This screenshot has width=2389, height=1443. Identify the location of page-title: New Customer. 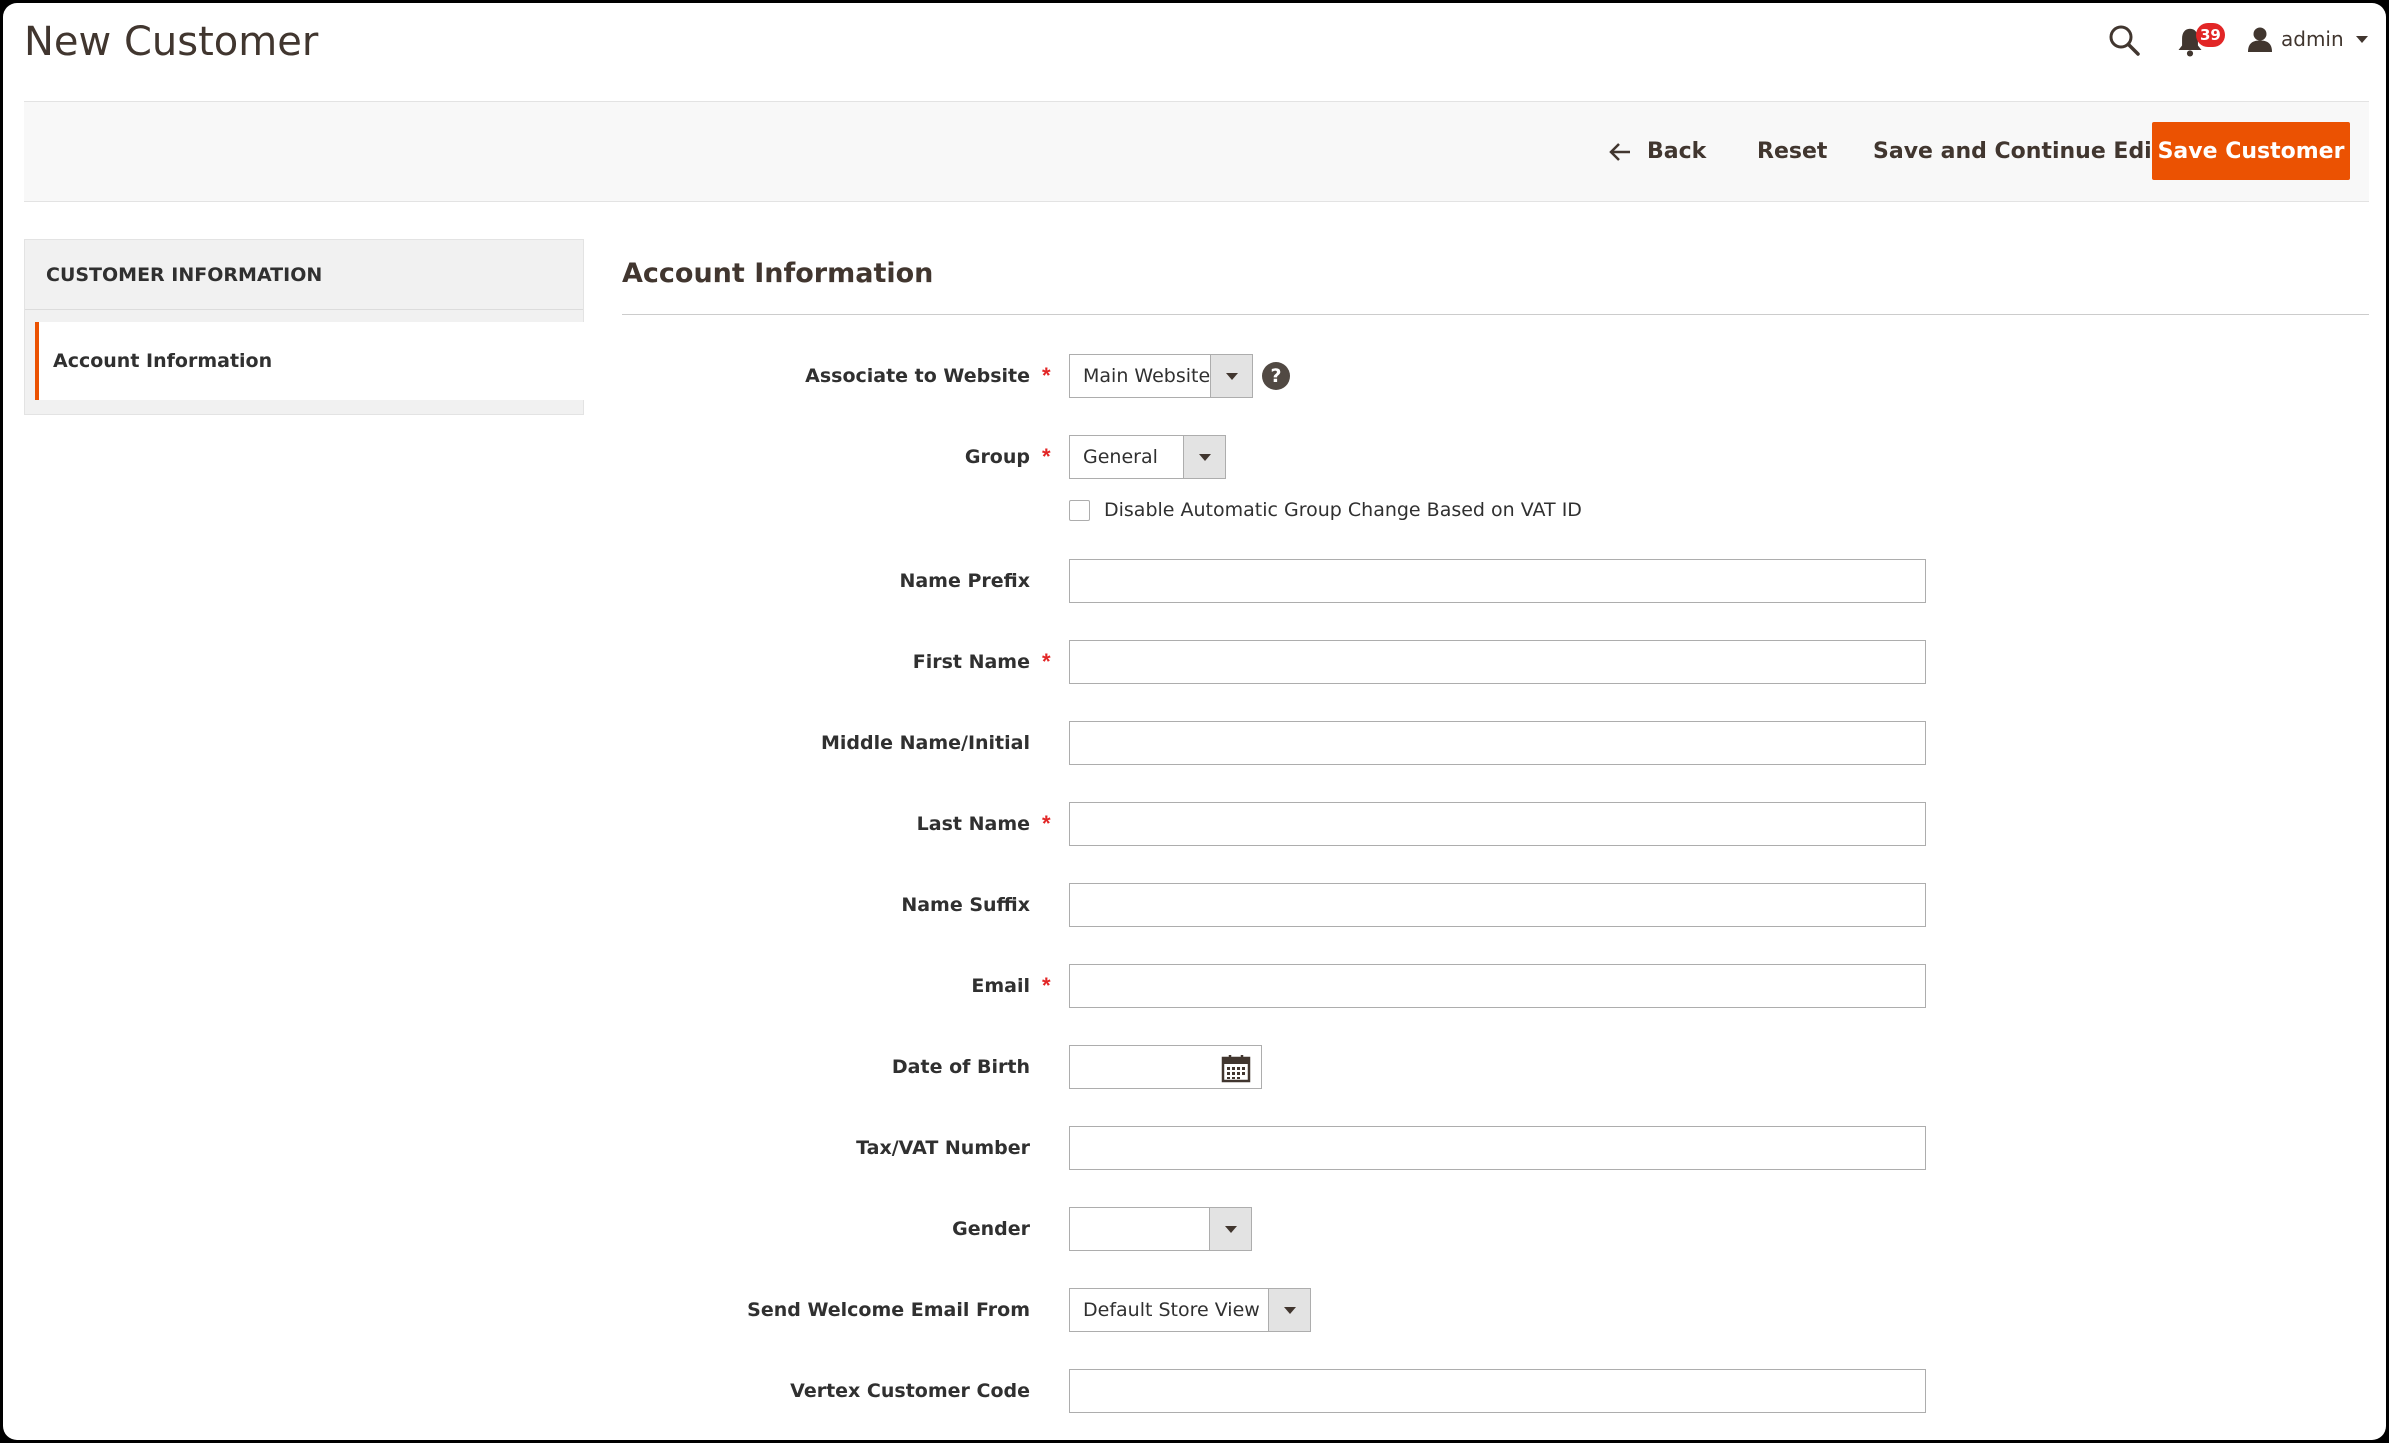
(171, 42).